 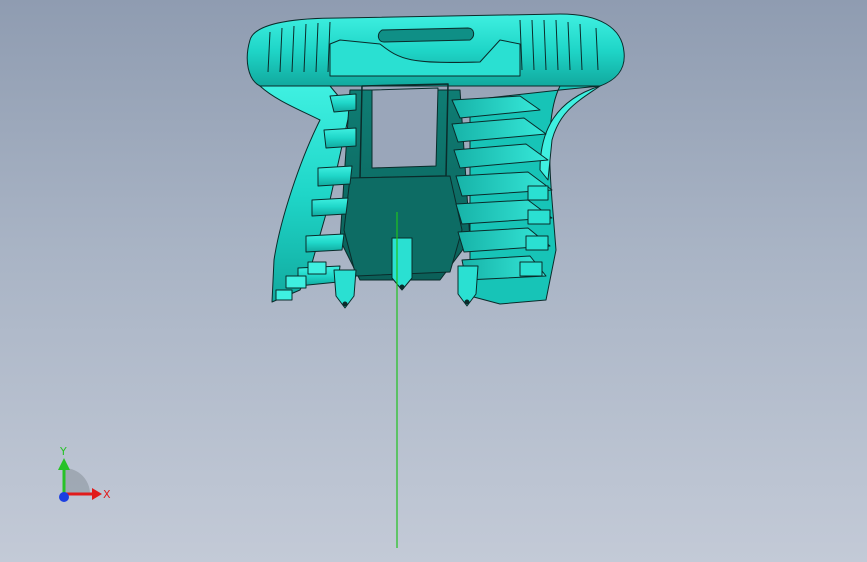 I want to click on pin-center, so click(x=402, y=264).